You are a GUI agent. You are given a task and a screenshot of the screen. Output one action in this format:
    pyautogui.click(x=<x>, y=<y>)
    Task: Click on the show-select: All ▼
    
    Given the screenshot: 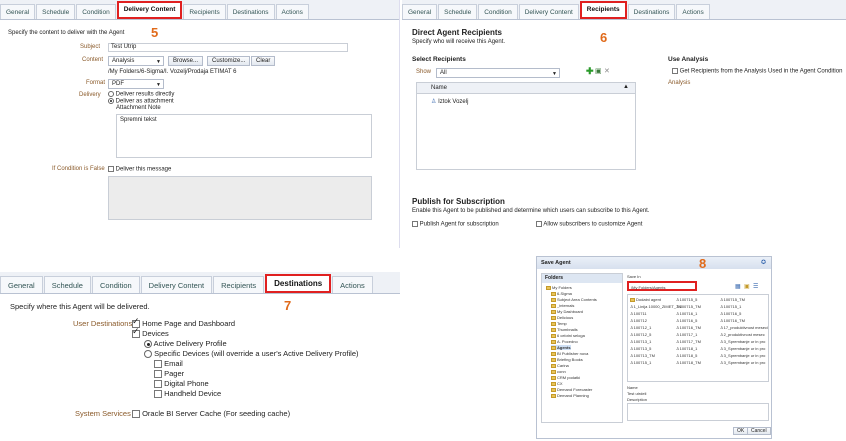 What is the action you would take?
    pyautogui.click(x=498, y=73)
    